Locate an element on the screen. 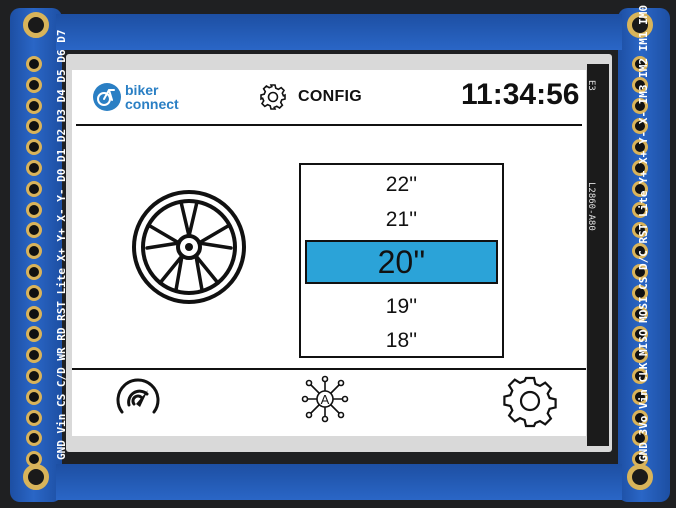 This screenshot has width=676, height=508. display-flex-strip is located at coordinates (598, 255).